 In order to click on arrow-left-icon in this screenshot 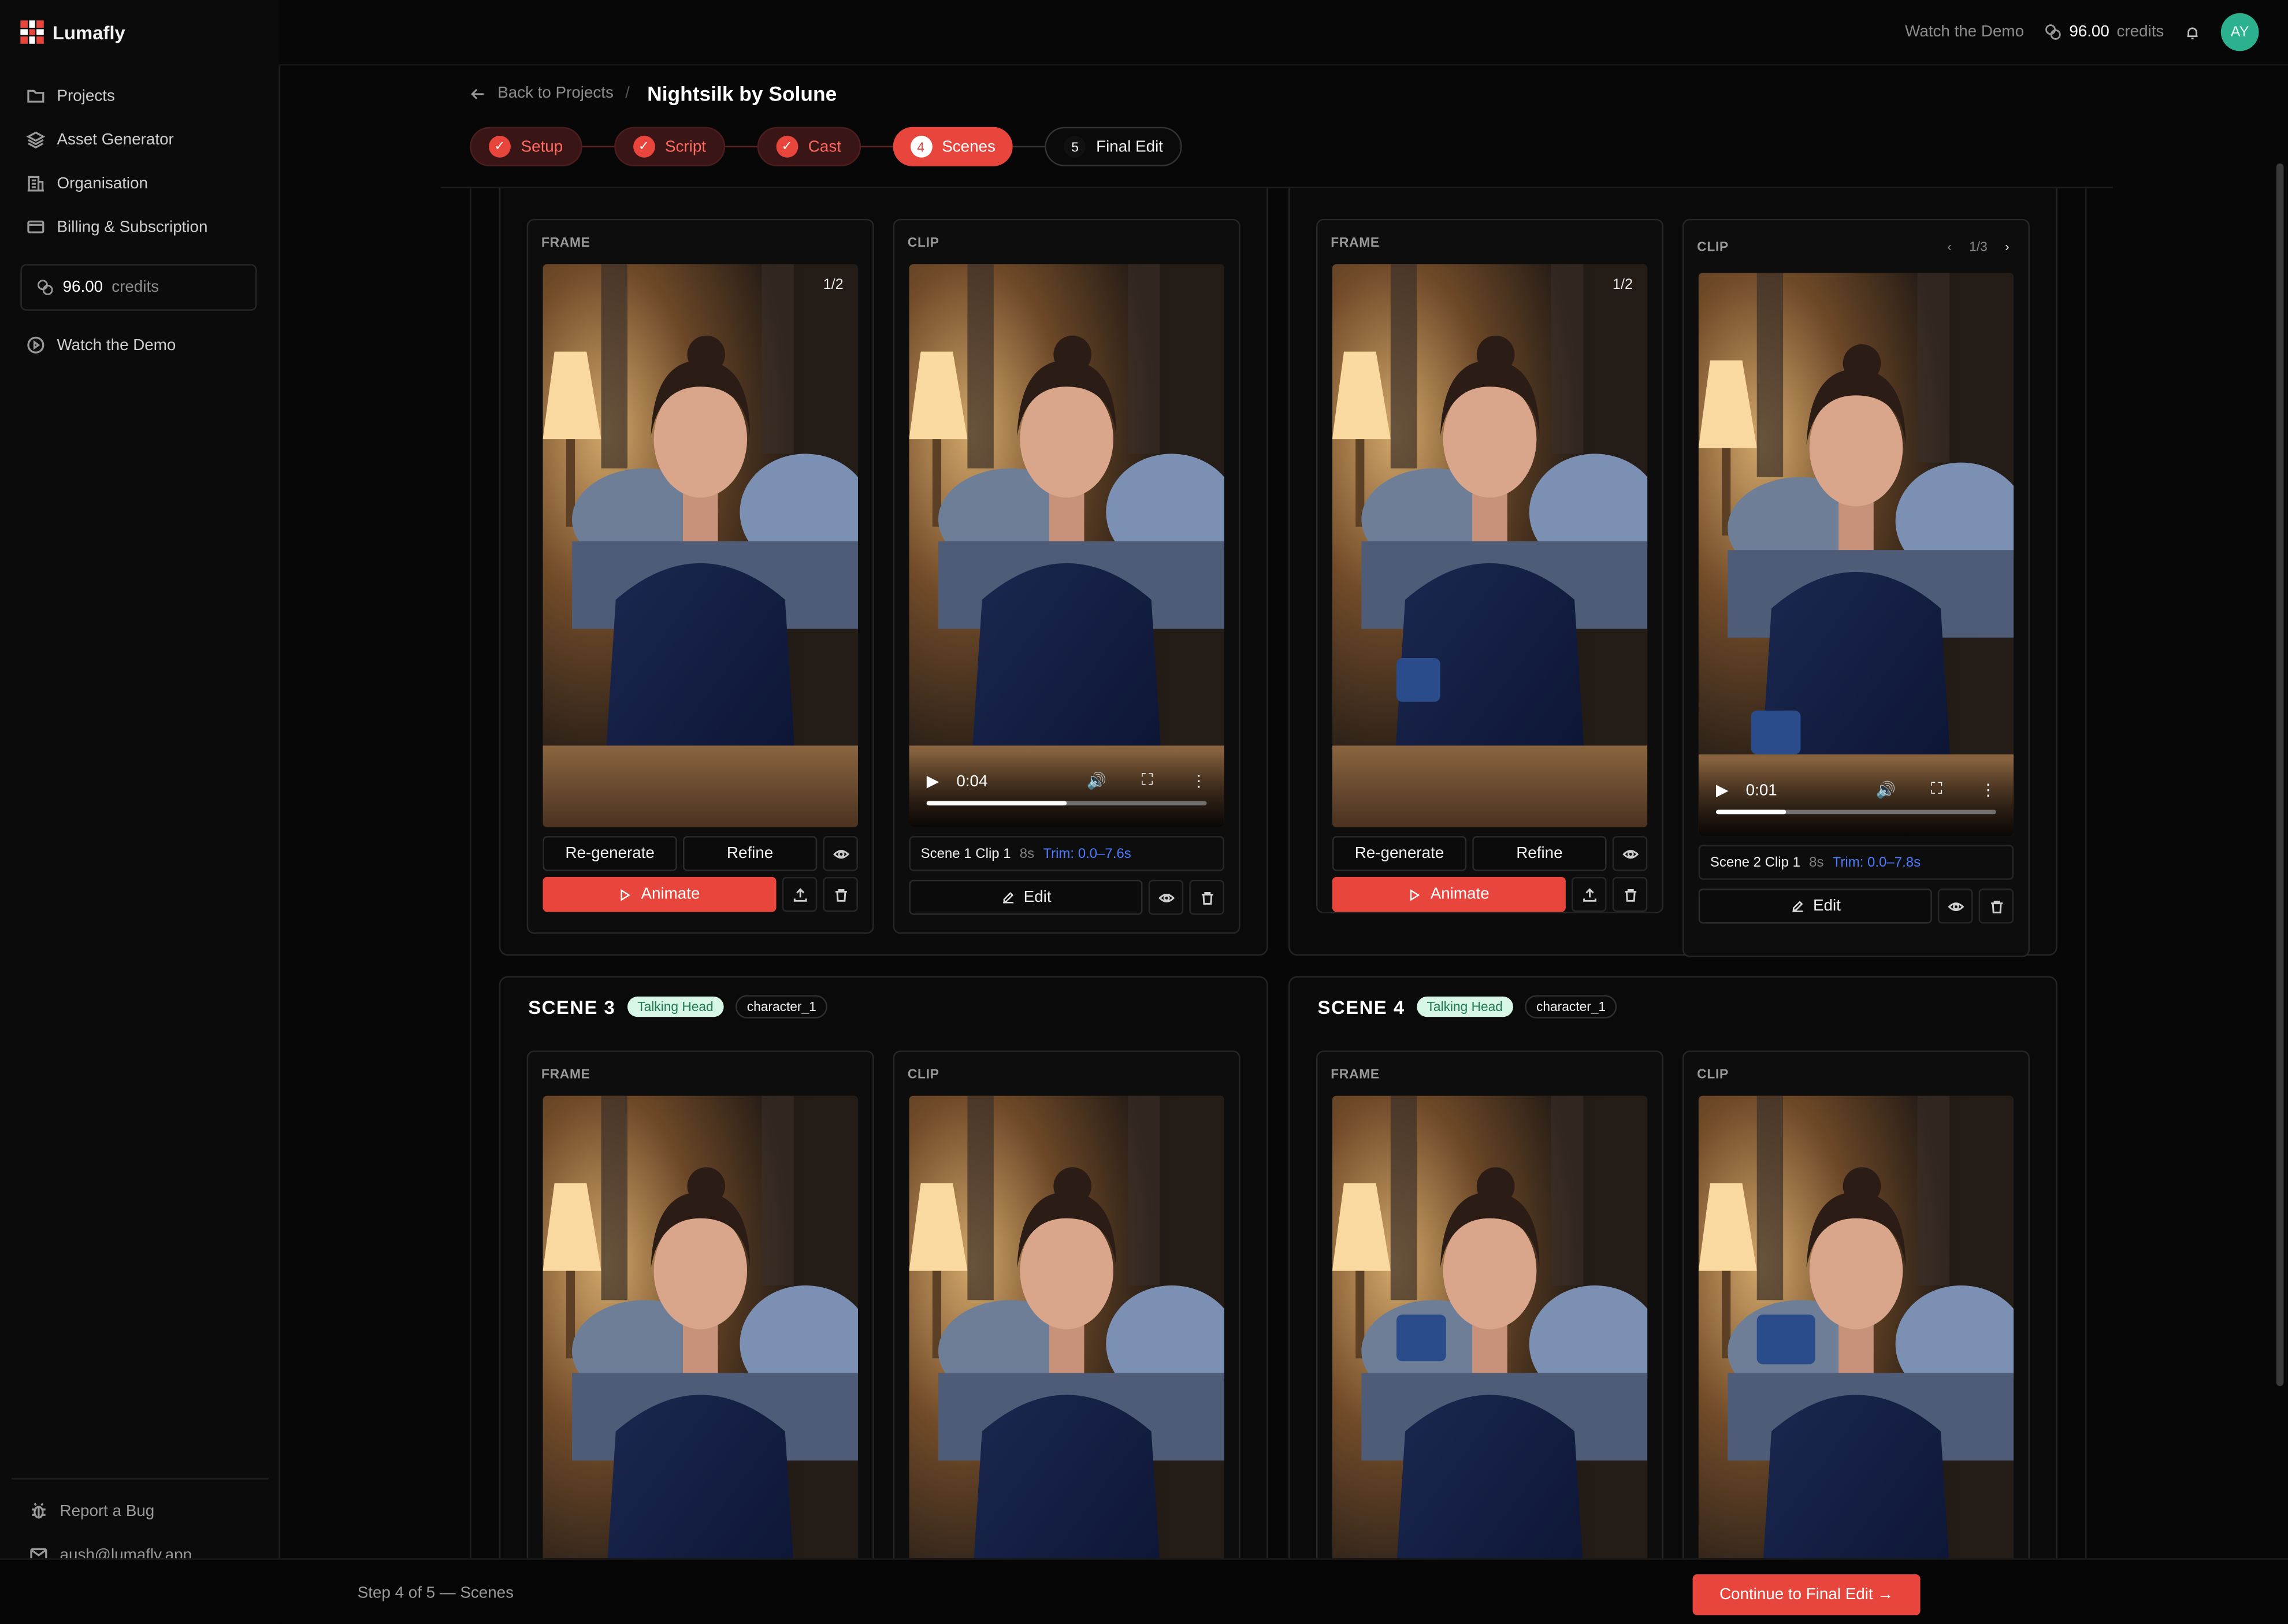, I will do `click(478, 94)`.